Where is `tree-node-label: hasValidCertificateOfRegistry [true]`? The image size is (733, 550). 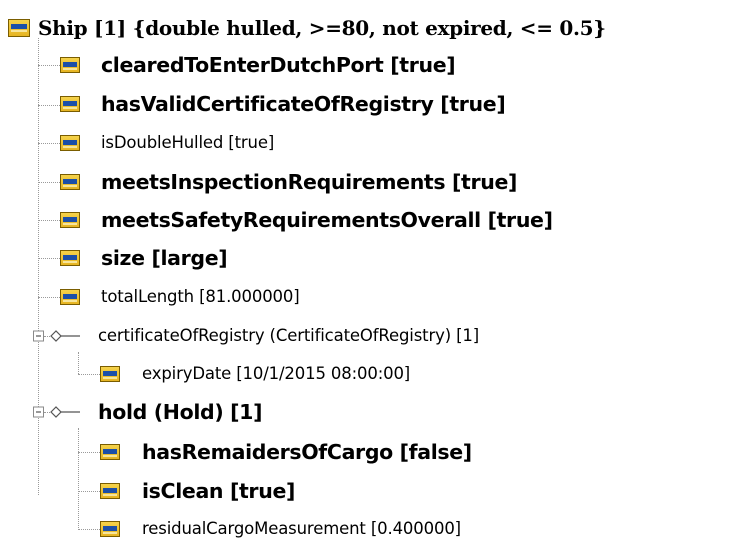 tree-node-label: hasValidCertificateOfRegistry [true] is located at coordinates (303, 103).